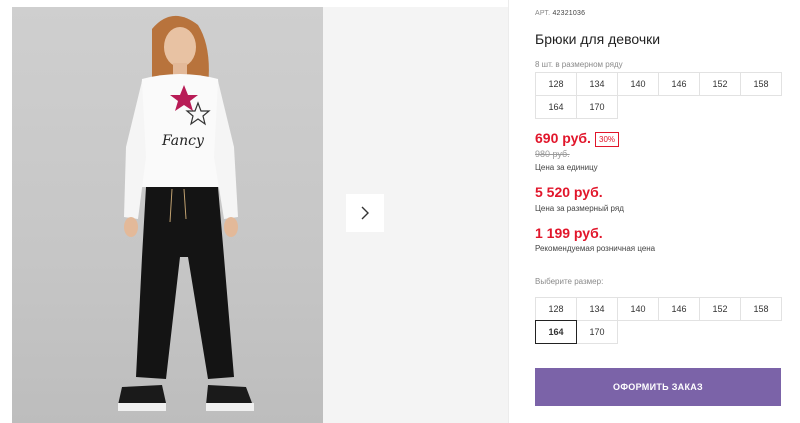 The height and width of the screenshot is (423, 800). I want to click on row-price: 5 520 руб., so click(569, 192).